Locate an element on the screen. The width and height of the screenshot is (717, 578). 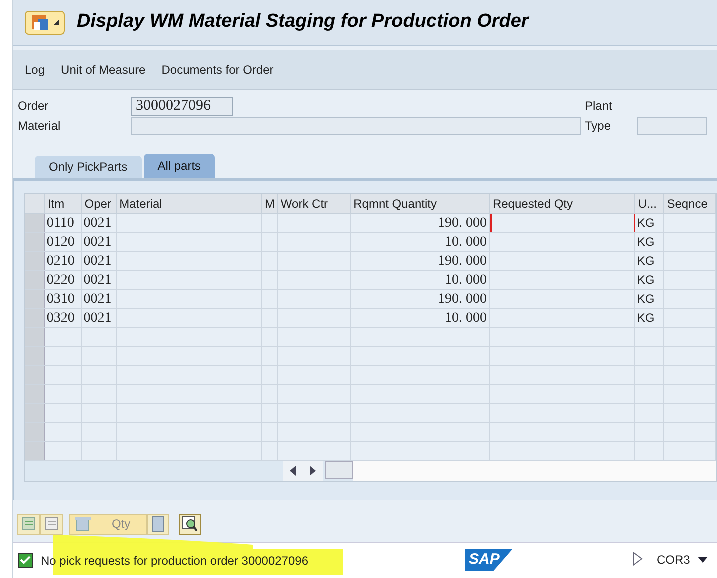
column-header: Rqmnt Quantity is located at coordinates (420, 203).